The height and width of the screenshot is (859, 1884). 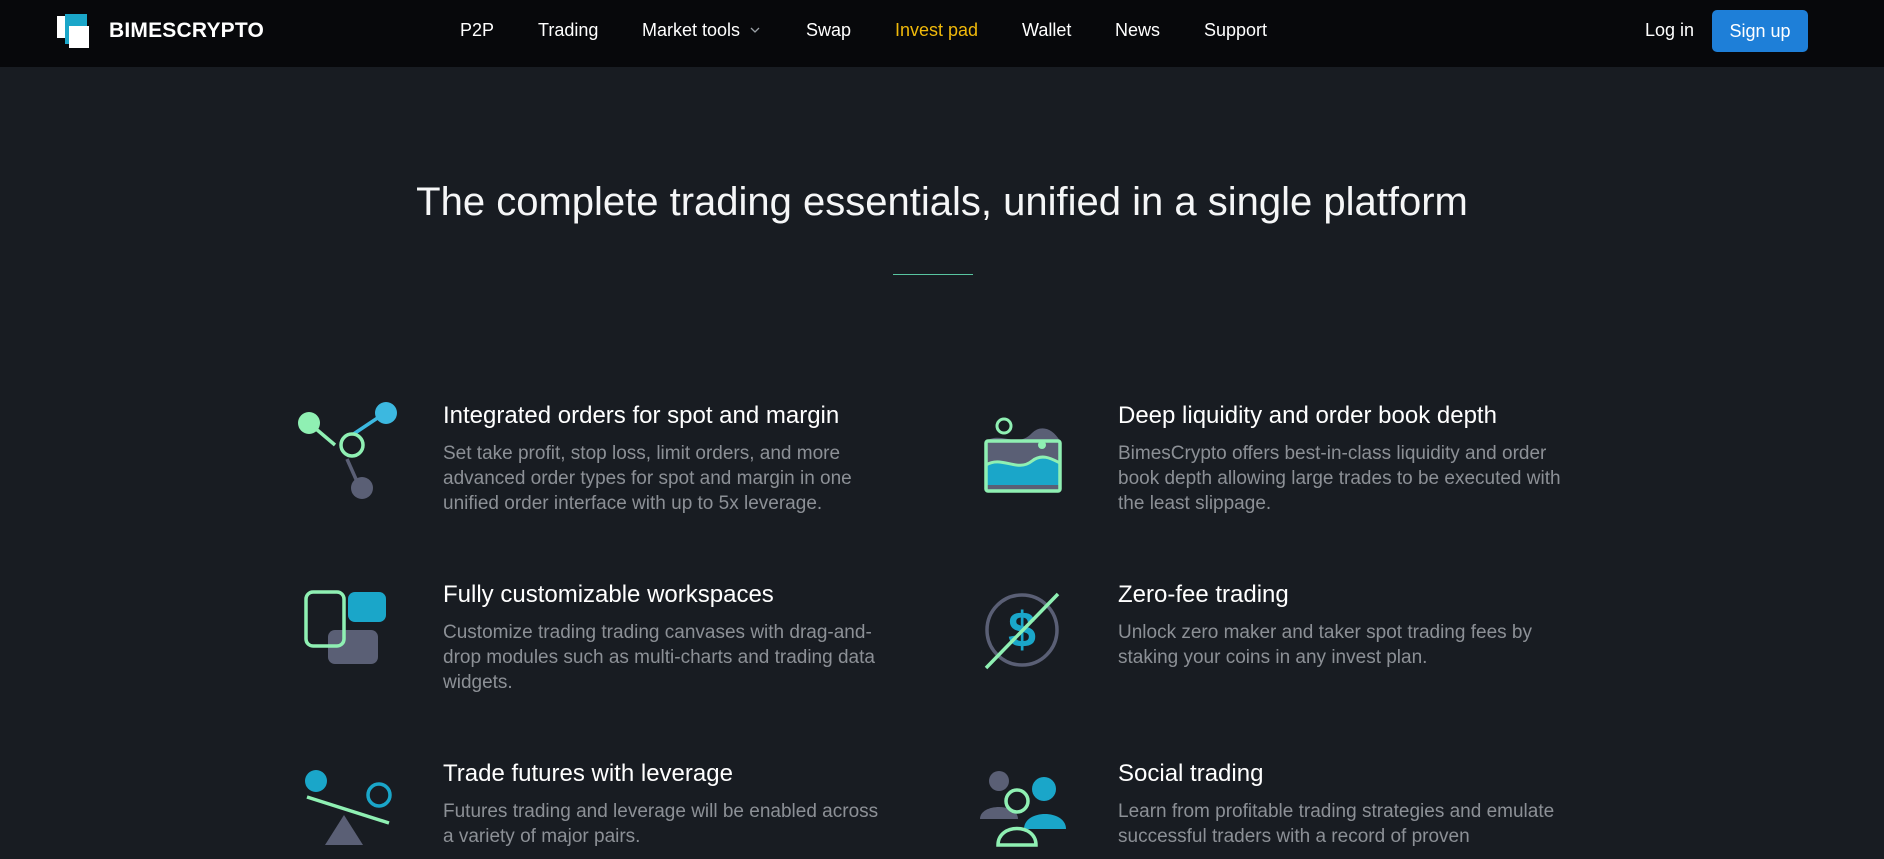 What do you see at coordinates (187, 30) in the screenshot?
I see `brand-name: BIMESCRYPTO` at bounding box center [187, 30].